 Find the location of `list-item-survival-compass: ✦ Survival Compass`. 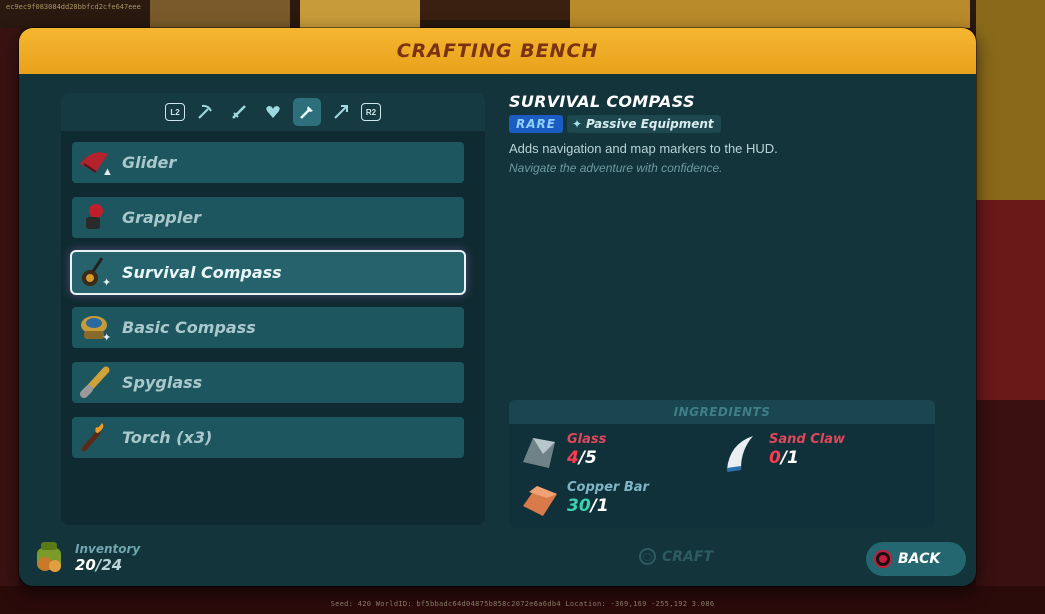

list-item-survival-compass: ✦ Survival Compass is located at coordinates (268, 272).